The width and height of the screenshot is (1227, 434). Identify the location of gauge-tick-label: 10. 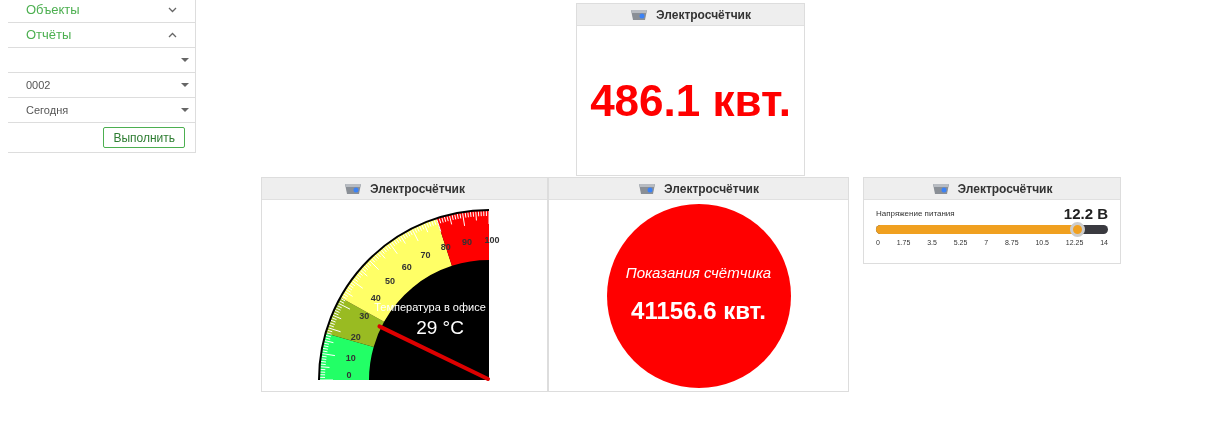
(350, 358).